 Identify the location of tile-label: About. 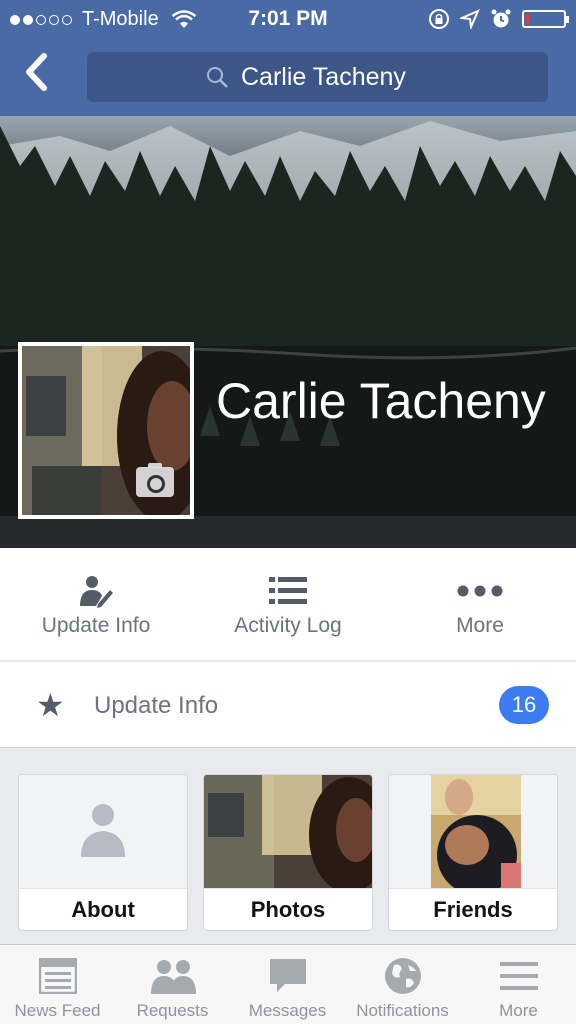
(103, 909).